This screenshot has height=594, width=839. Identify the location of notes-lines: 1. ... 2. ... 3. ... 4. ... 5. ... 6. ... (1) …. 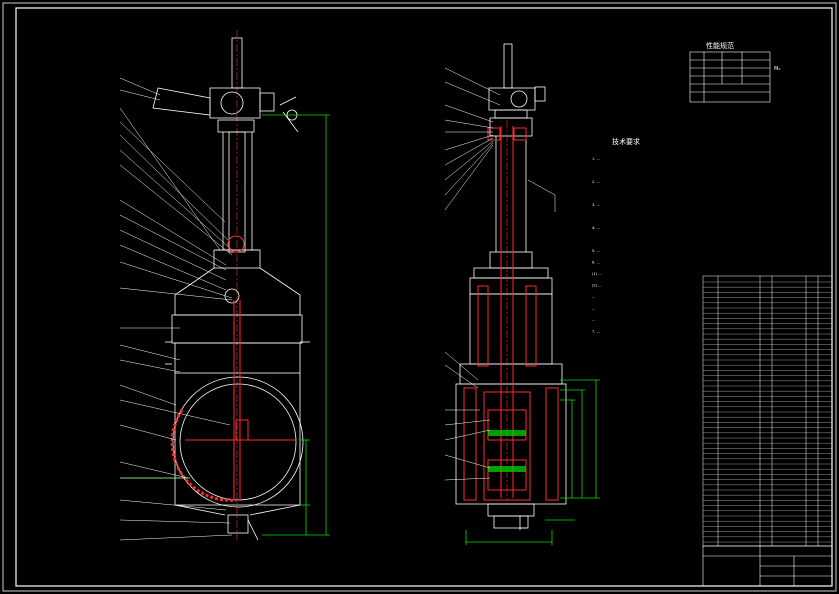
(597, 245).